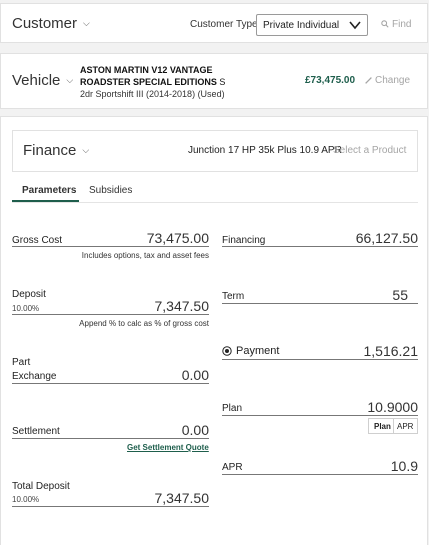 Image resolution: width=429 pixels, height=545 pixels. I want to click on toggle-divider, so click(393, 426).